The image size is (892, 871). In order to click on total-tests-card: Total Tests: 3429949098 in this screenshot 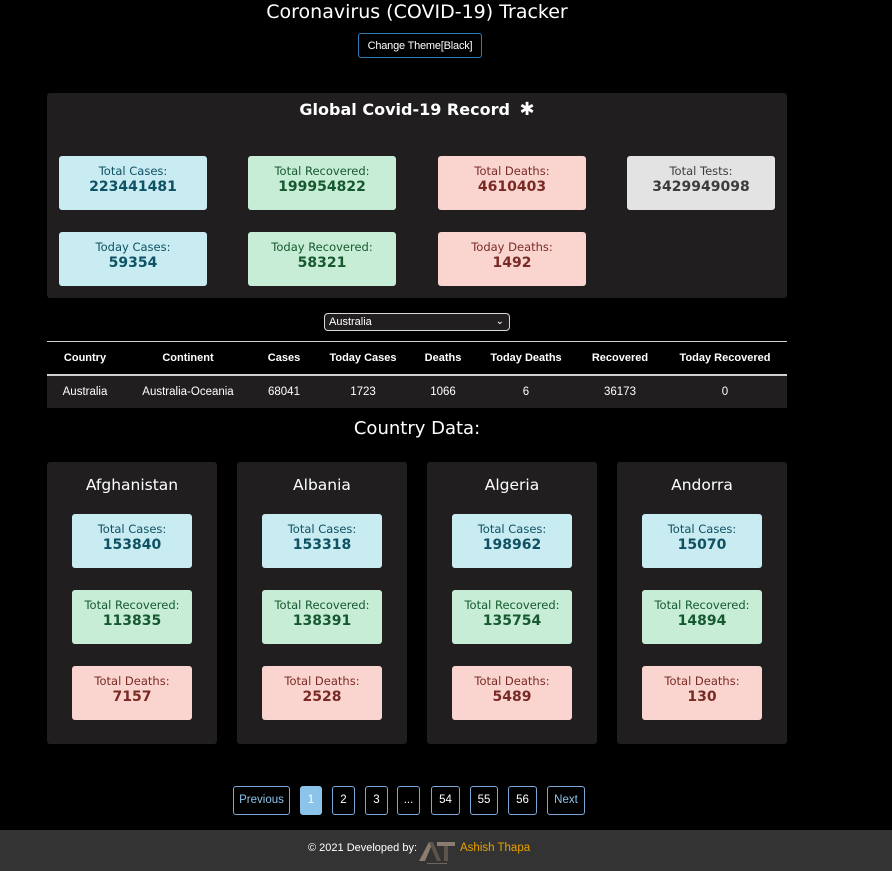, I will do `click(701, 183)`.